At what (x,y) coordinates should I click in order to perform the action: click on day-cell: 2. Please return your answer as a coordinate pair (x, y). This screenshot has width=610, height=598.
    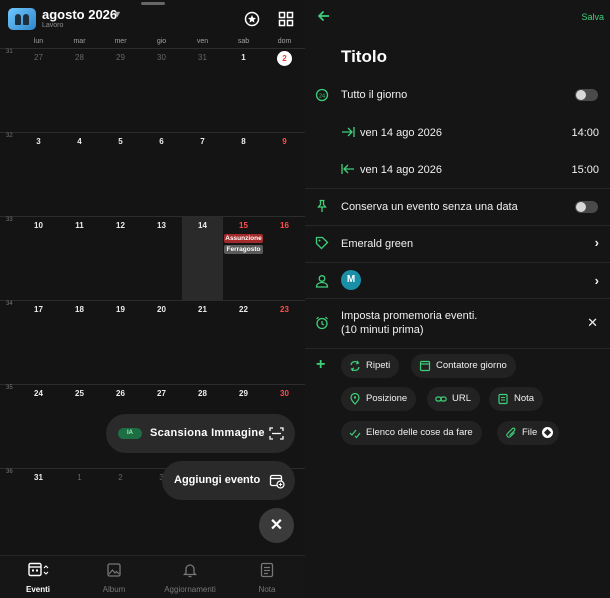
    Looking at the image, I should click on (120, 512).